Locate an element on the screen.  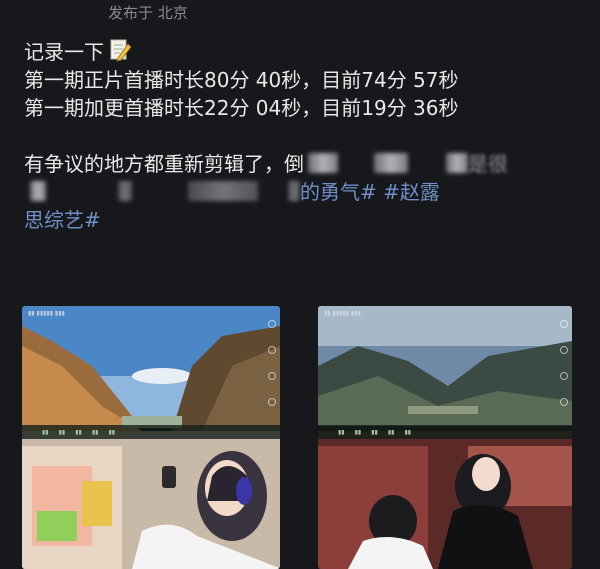
post-line-2: 第一期正片首播时长80分 40秒，目前74分 57秒 is located at coordinates (241, 80).